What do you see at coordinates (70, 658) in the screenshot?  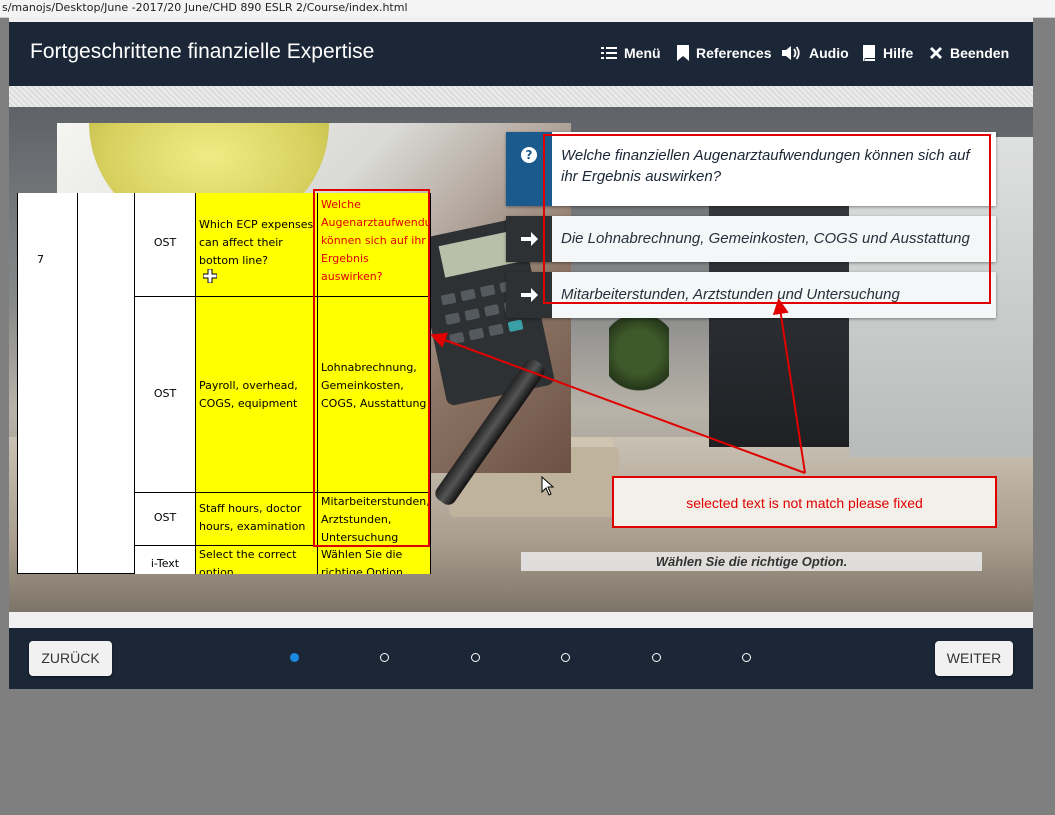 I see `back-button: ZURÜCK` at bounding box center [70, 658].